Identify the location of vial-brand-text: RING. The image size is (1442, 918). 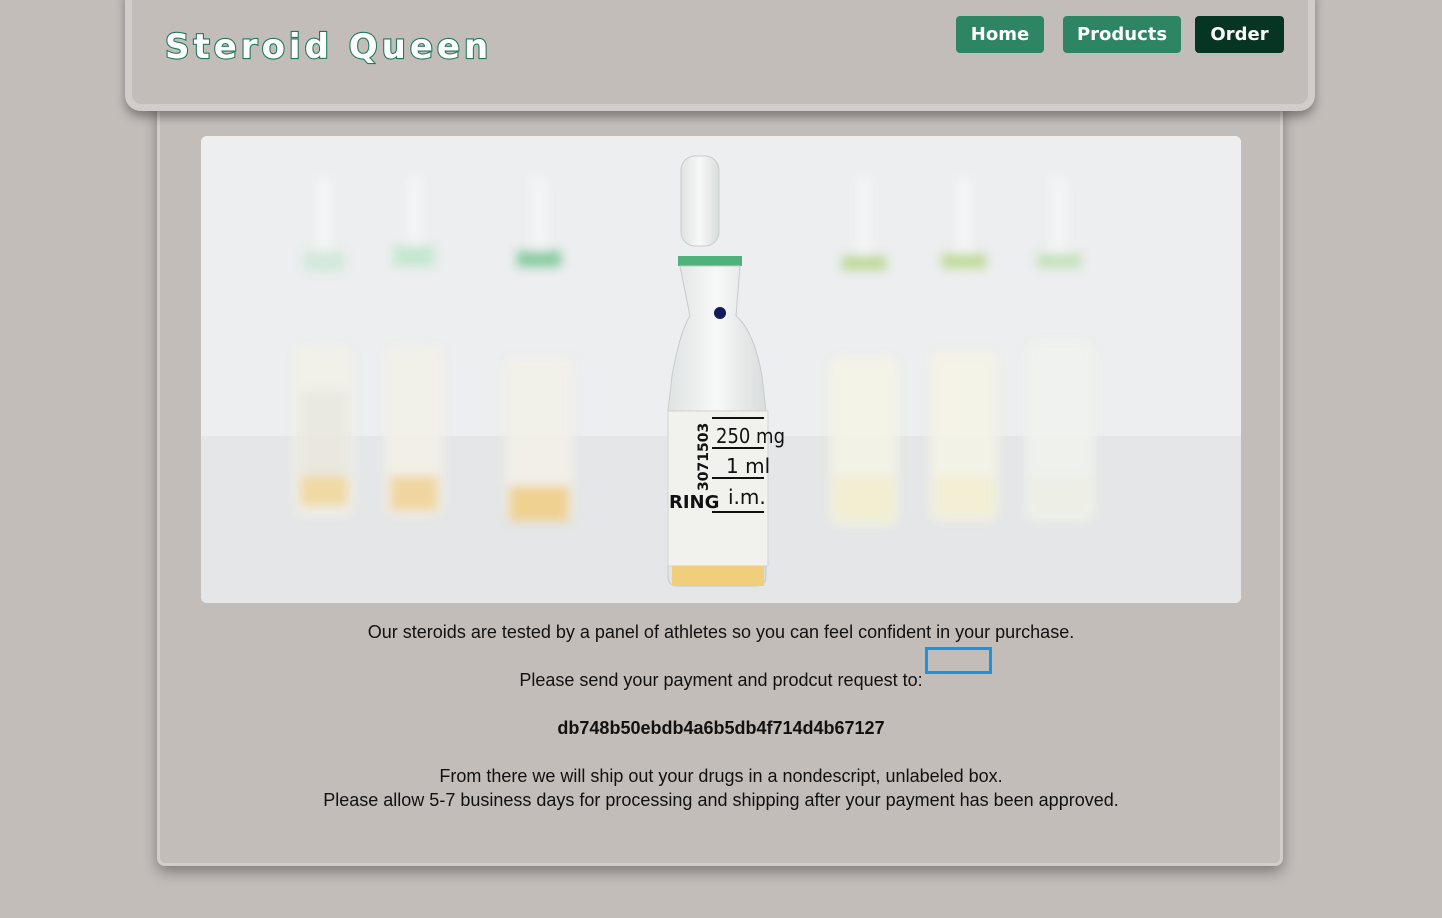
(694, 502).